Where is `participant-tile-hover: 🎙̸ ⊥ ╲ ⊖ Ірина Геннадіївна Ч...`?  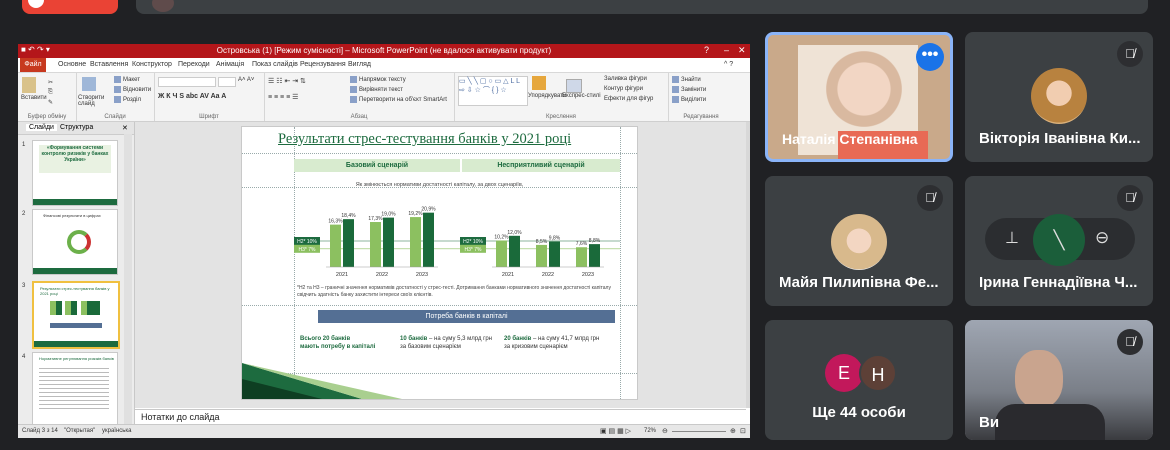 participant-tile-hover: 🎙̸ ⊥ ╲ ⊖ Ірина Геннадіївна Ч... is located at coordinates (1059, 241).